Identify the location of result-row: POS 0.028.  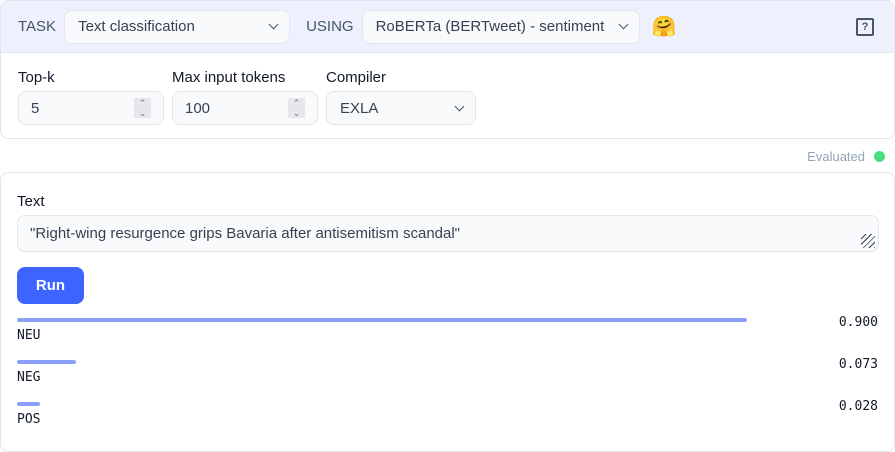
(447, 421).